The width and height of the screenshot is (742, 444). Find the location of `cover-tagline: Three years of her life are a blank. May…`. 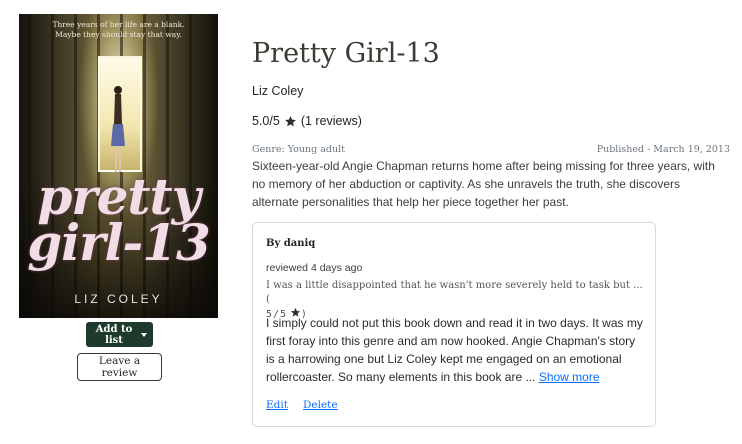

cover-tagline: Three years of her life are a blank. May… is located at coordinates (118, 29).